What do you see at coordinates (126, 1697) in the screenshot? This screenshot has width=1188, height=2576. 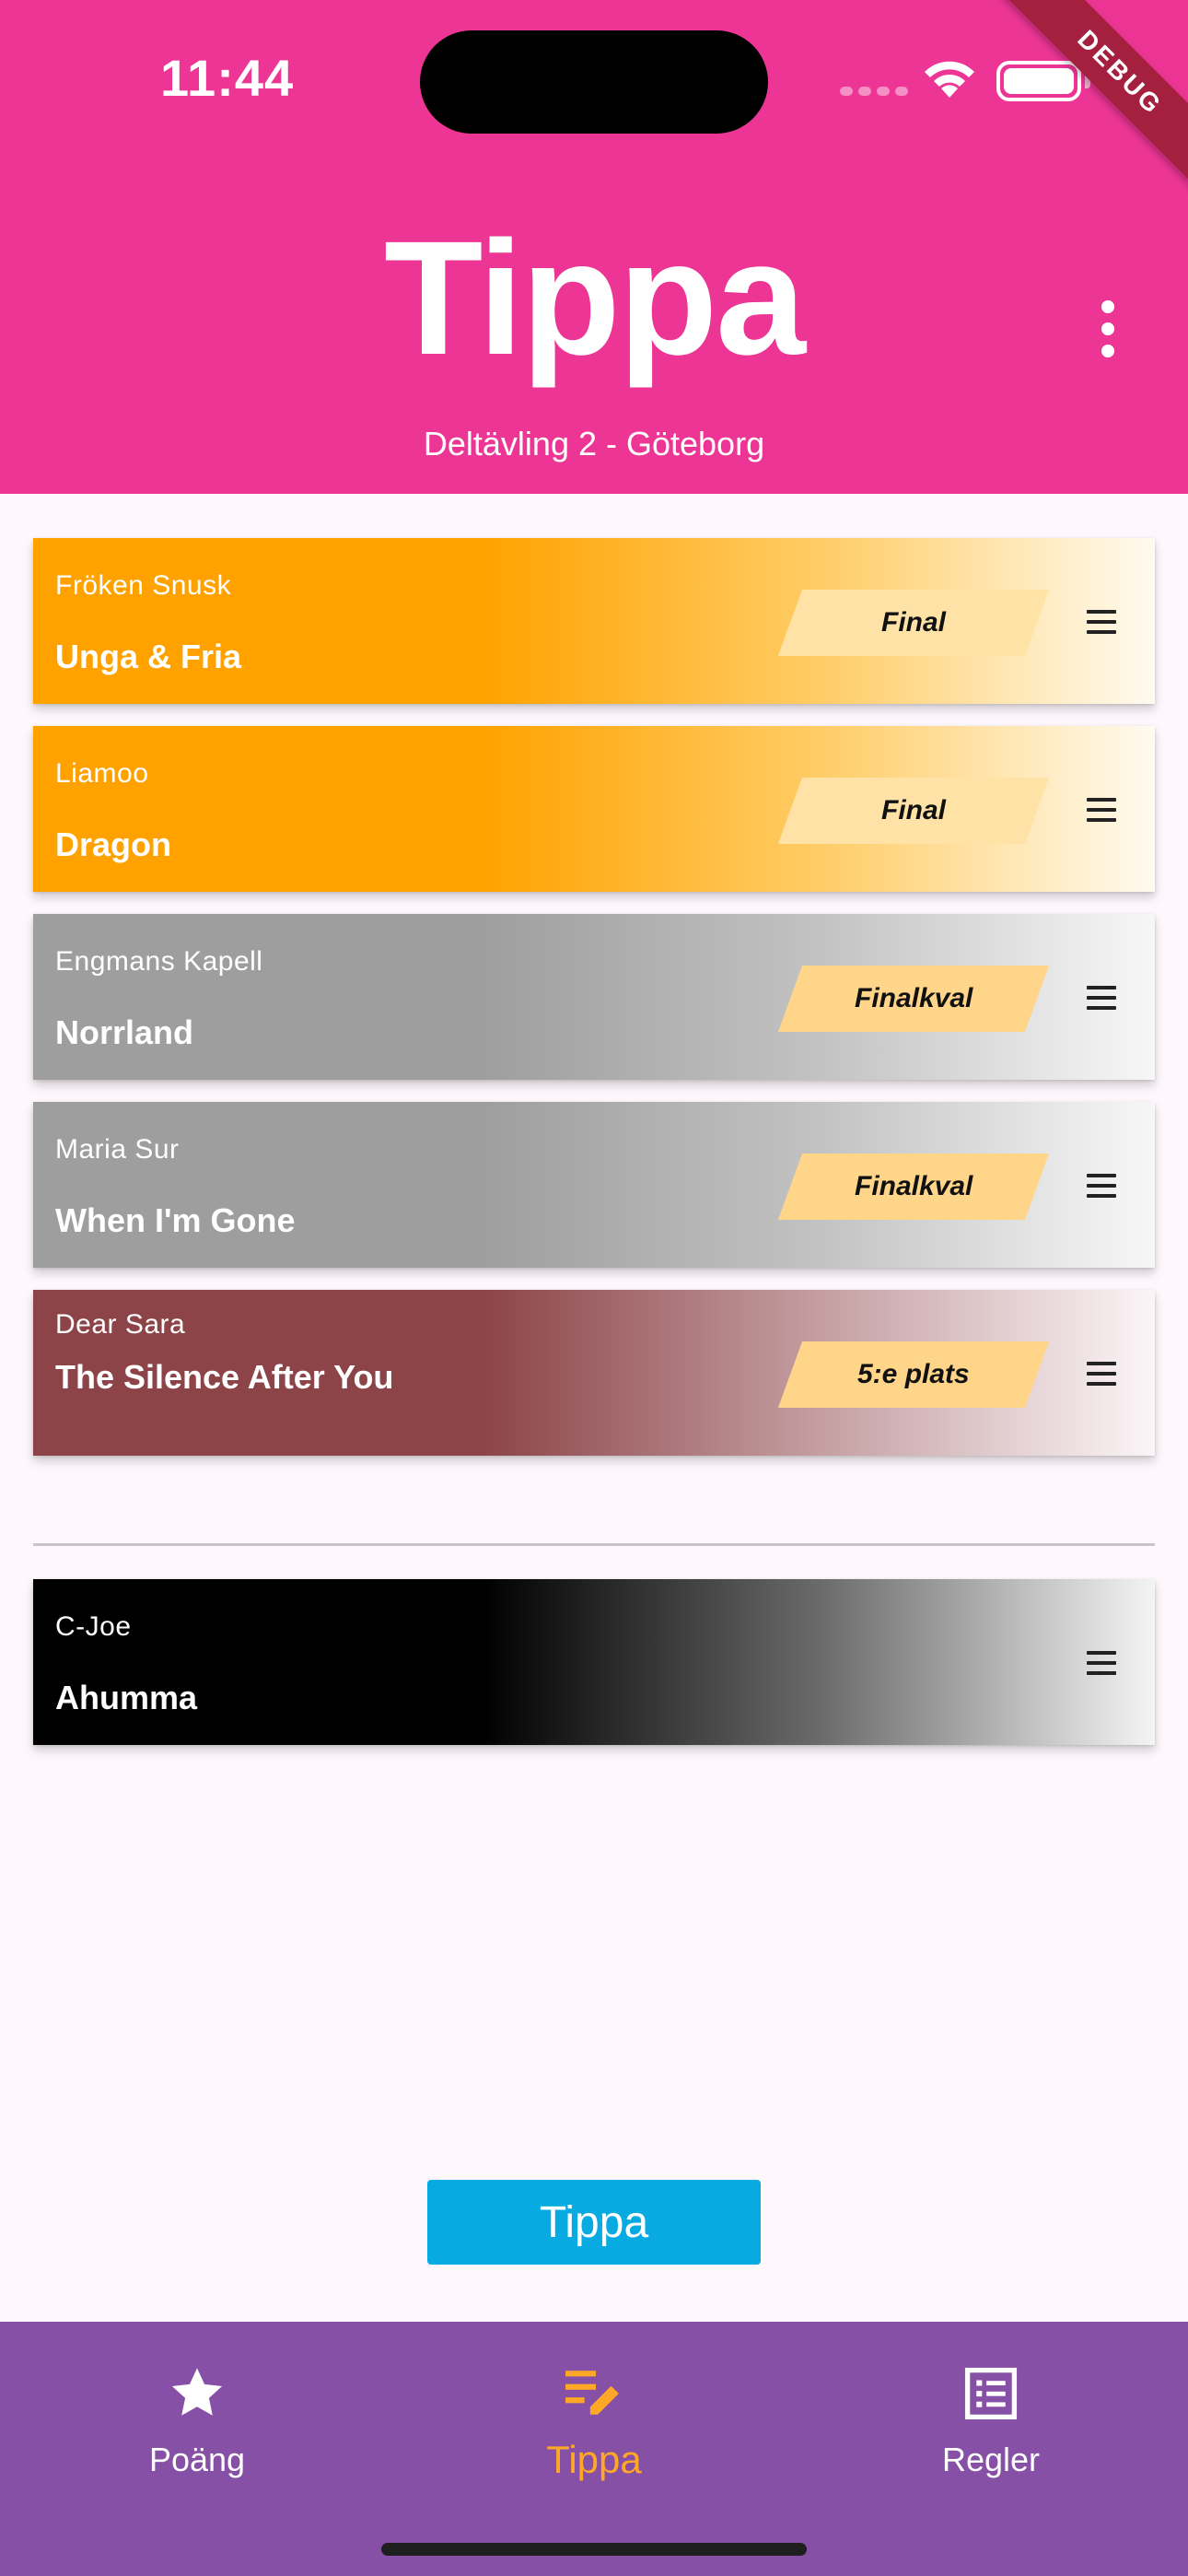 I see `song-title: Ahumma` at bounding box center [126, 1697].